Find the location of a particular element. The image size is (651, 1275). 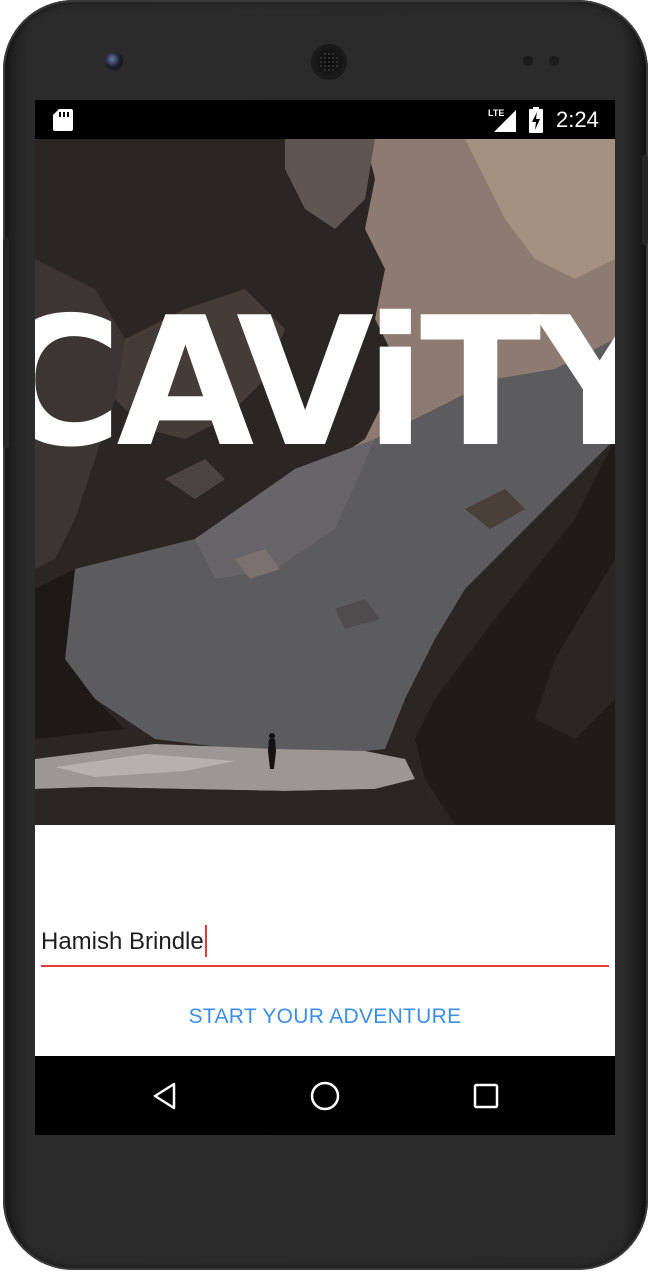

power-button is located at coordinates (645, 200).